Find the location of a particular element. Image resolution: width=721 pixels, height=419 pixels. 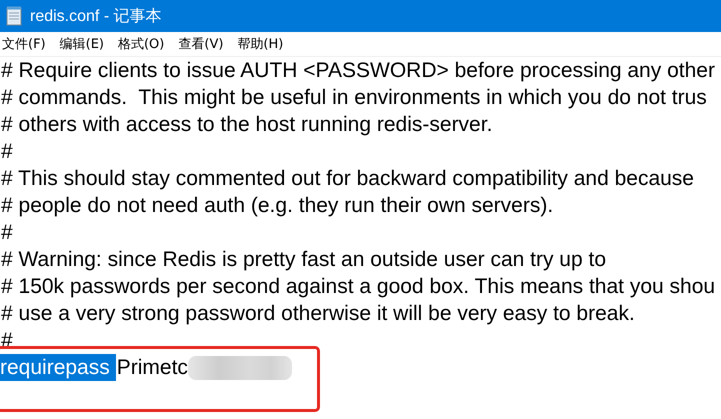

text-line: # others with access to the host running redis-server. is located at coordinates (246, 124).